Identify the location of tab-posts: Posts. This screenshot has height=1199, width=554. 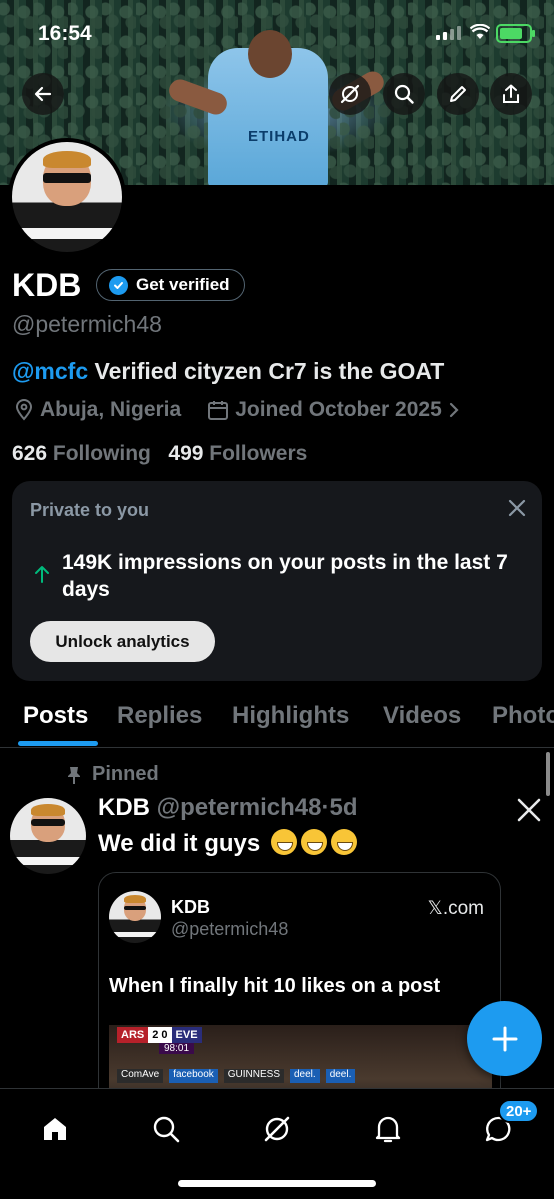
(55, 716).